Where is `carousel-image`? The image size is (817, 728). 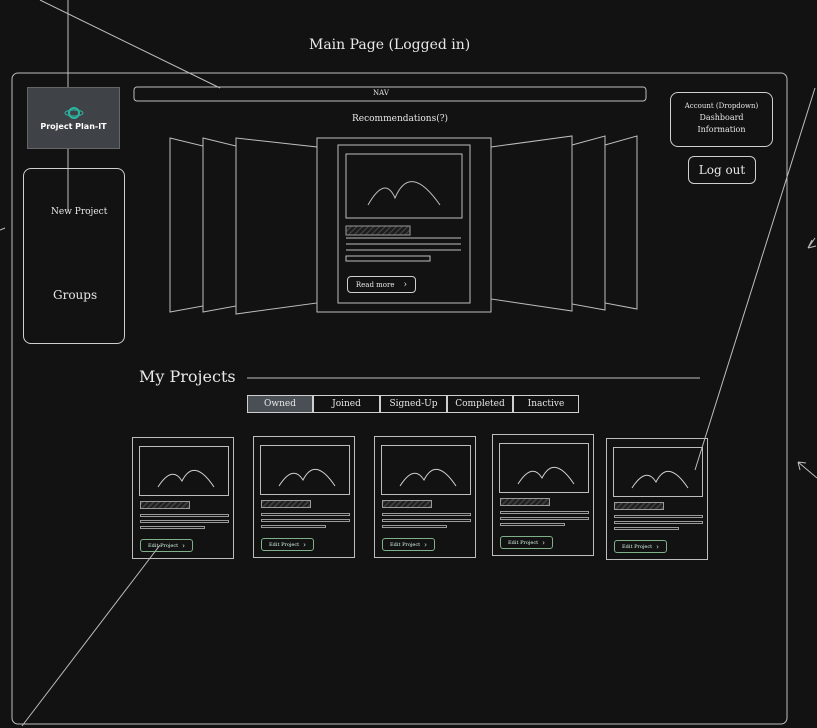 carousel-image is located at coordinates (404, 186).